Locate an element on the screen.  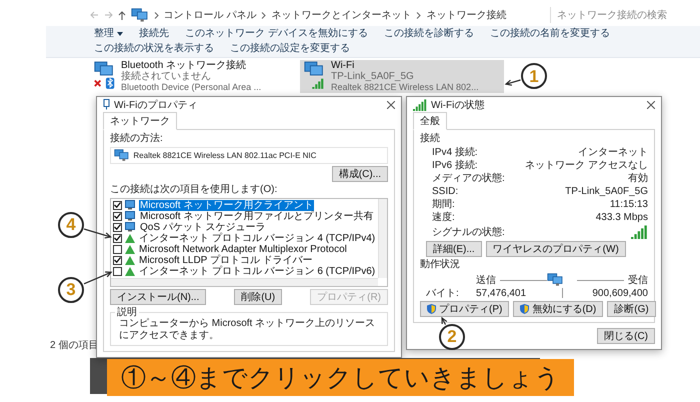
adapter-name: Realtek 8821CE Wireless LAN 802.11ac PCI-E NIC is located at coordinates (224, 155).